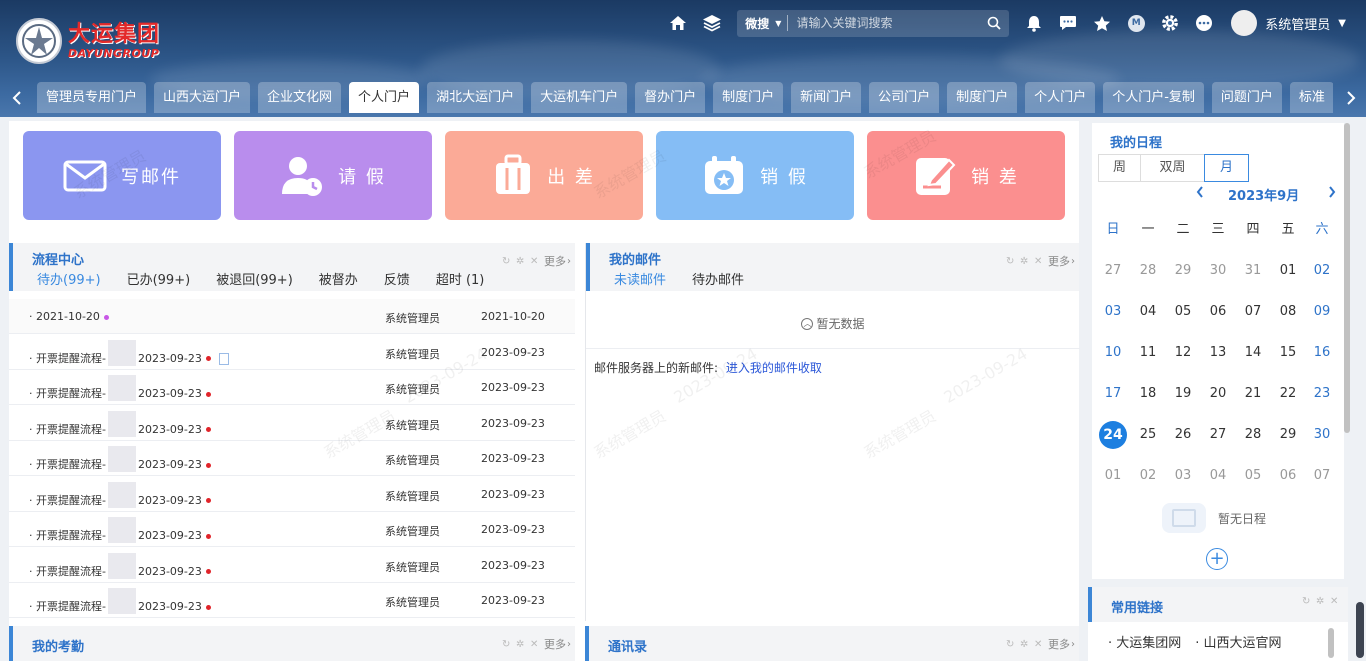 The image size is (1366, 661). Describe the element at coordinates (17, 97) in the screenshot. I see `tabs-prev-arrow-icon` at that location.